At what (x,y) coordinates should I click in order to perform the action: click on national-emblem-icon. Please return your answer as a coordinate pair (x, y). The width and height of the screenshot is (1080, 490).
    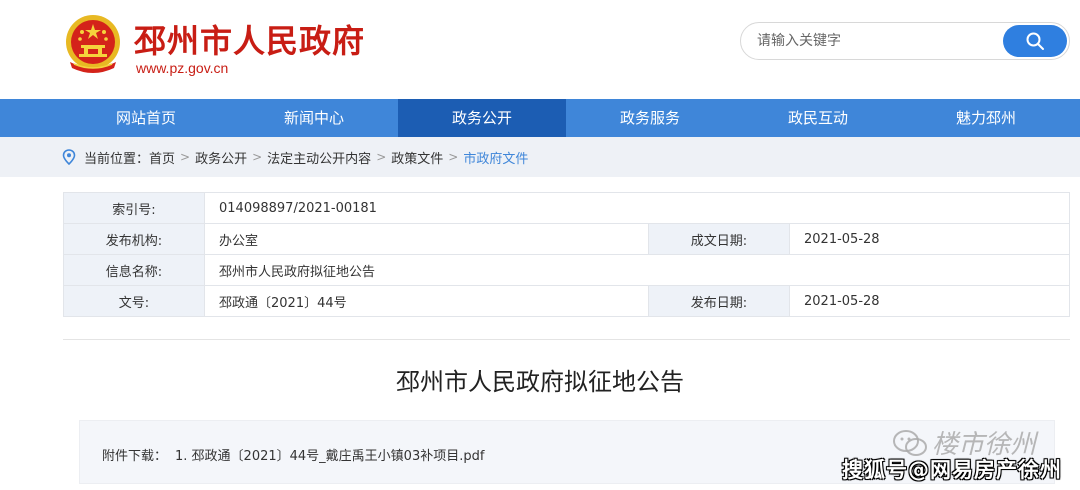
    Looking at the image, I should click on (93, 44).